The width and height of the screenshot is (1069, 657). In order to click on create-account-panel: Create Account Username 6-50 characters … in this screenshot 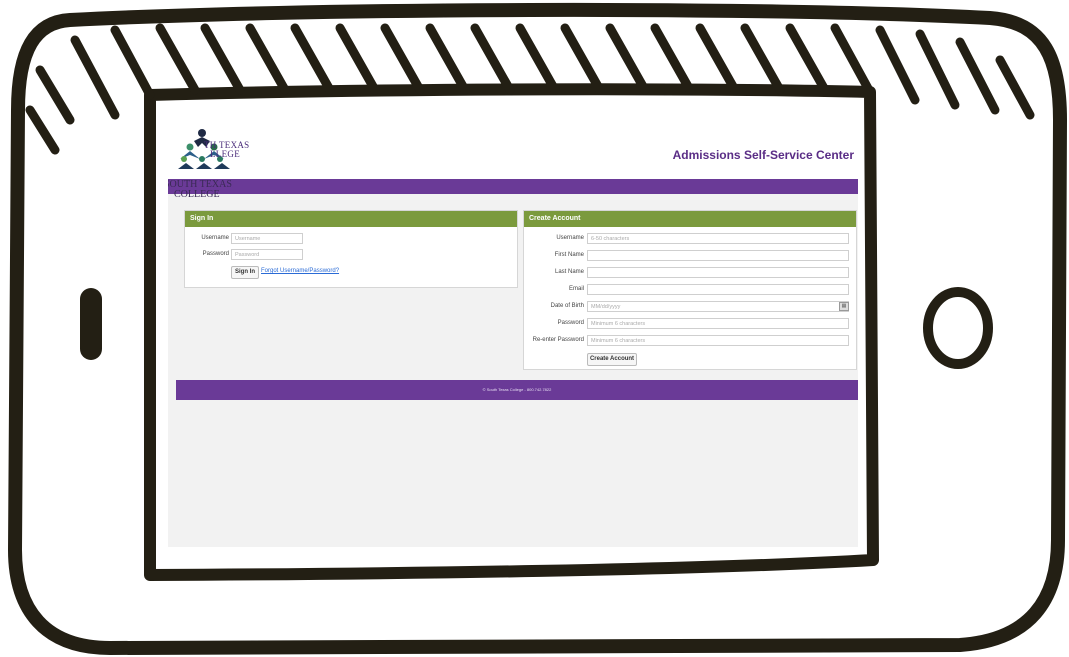, I will do `click(690, 290)`.